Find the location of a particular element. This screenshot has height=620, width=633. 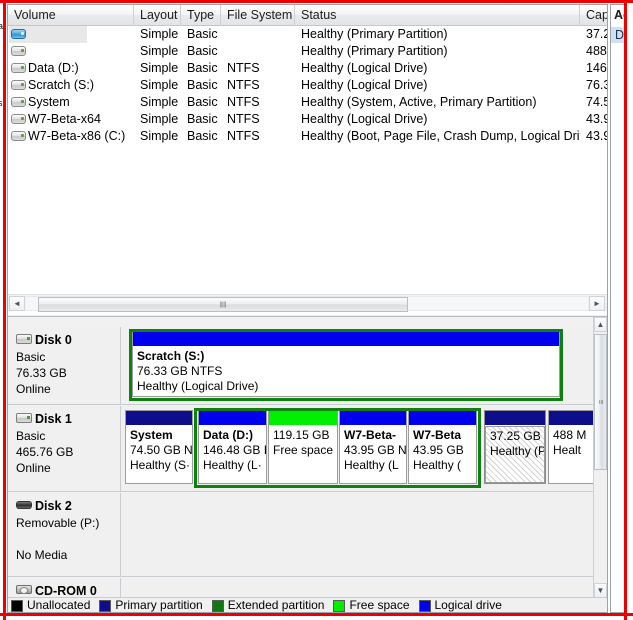

volume-cell-capa: 74.50 is located at coordinates (596, 102).